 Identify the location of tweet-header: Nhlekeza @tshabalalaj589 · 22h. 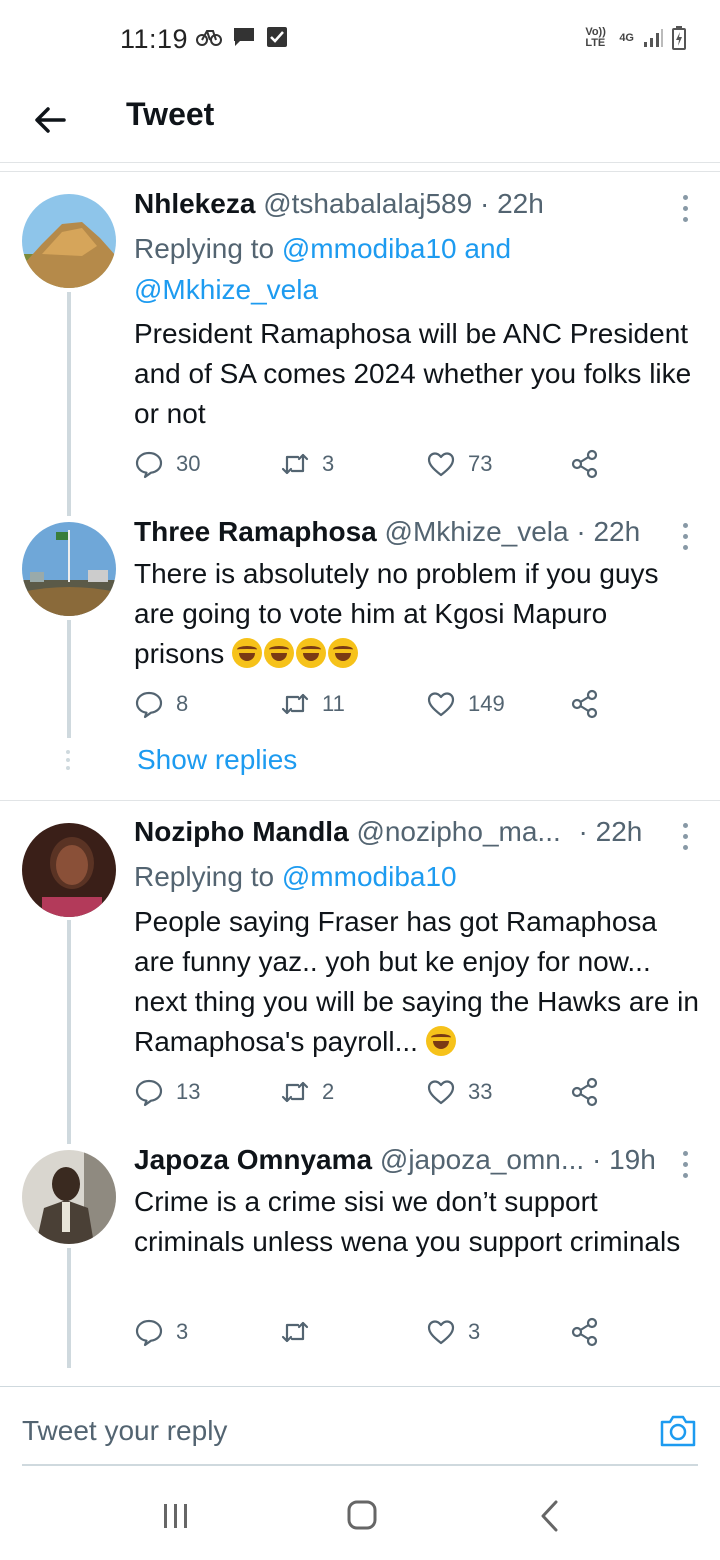
(339, 204).